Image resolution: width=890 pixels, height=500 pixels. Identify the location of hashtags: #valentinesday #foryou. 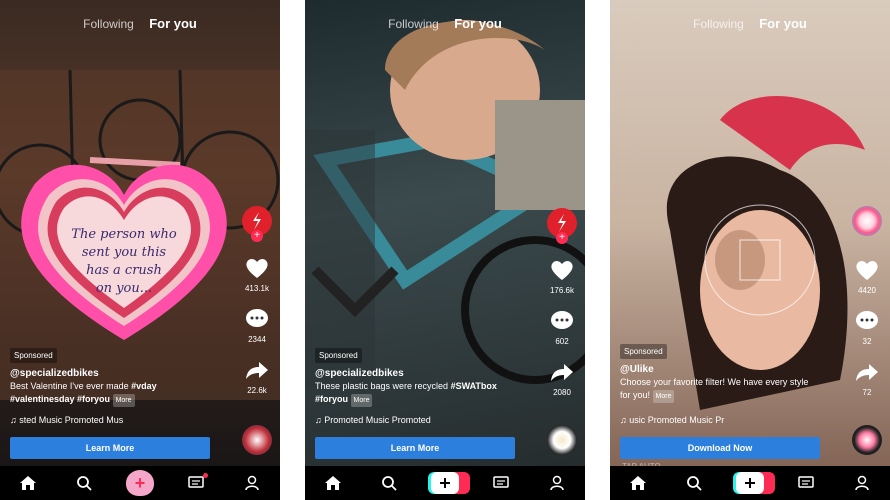
(60, 399).